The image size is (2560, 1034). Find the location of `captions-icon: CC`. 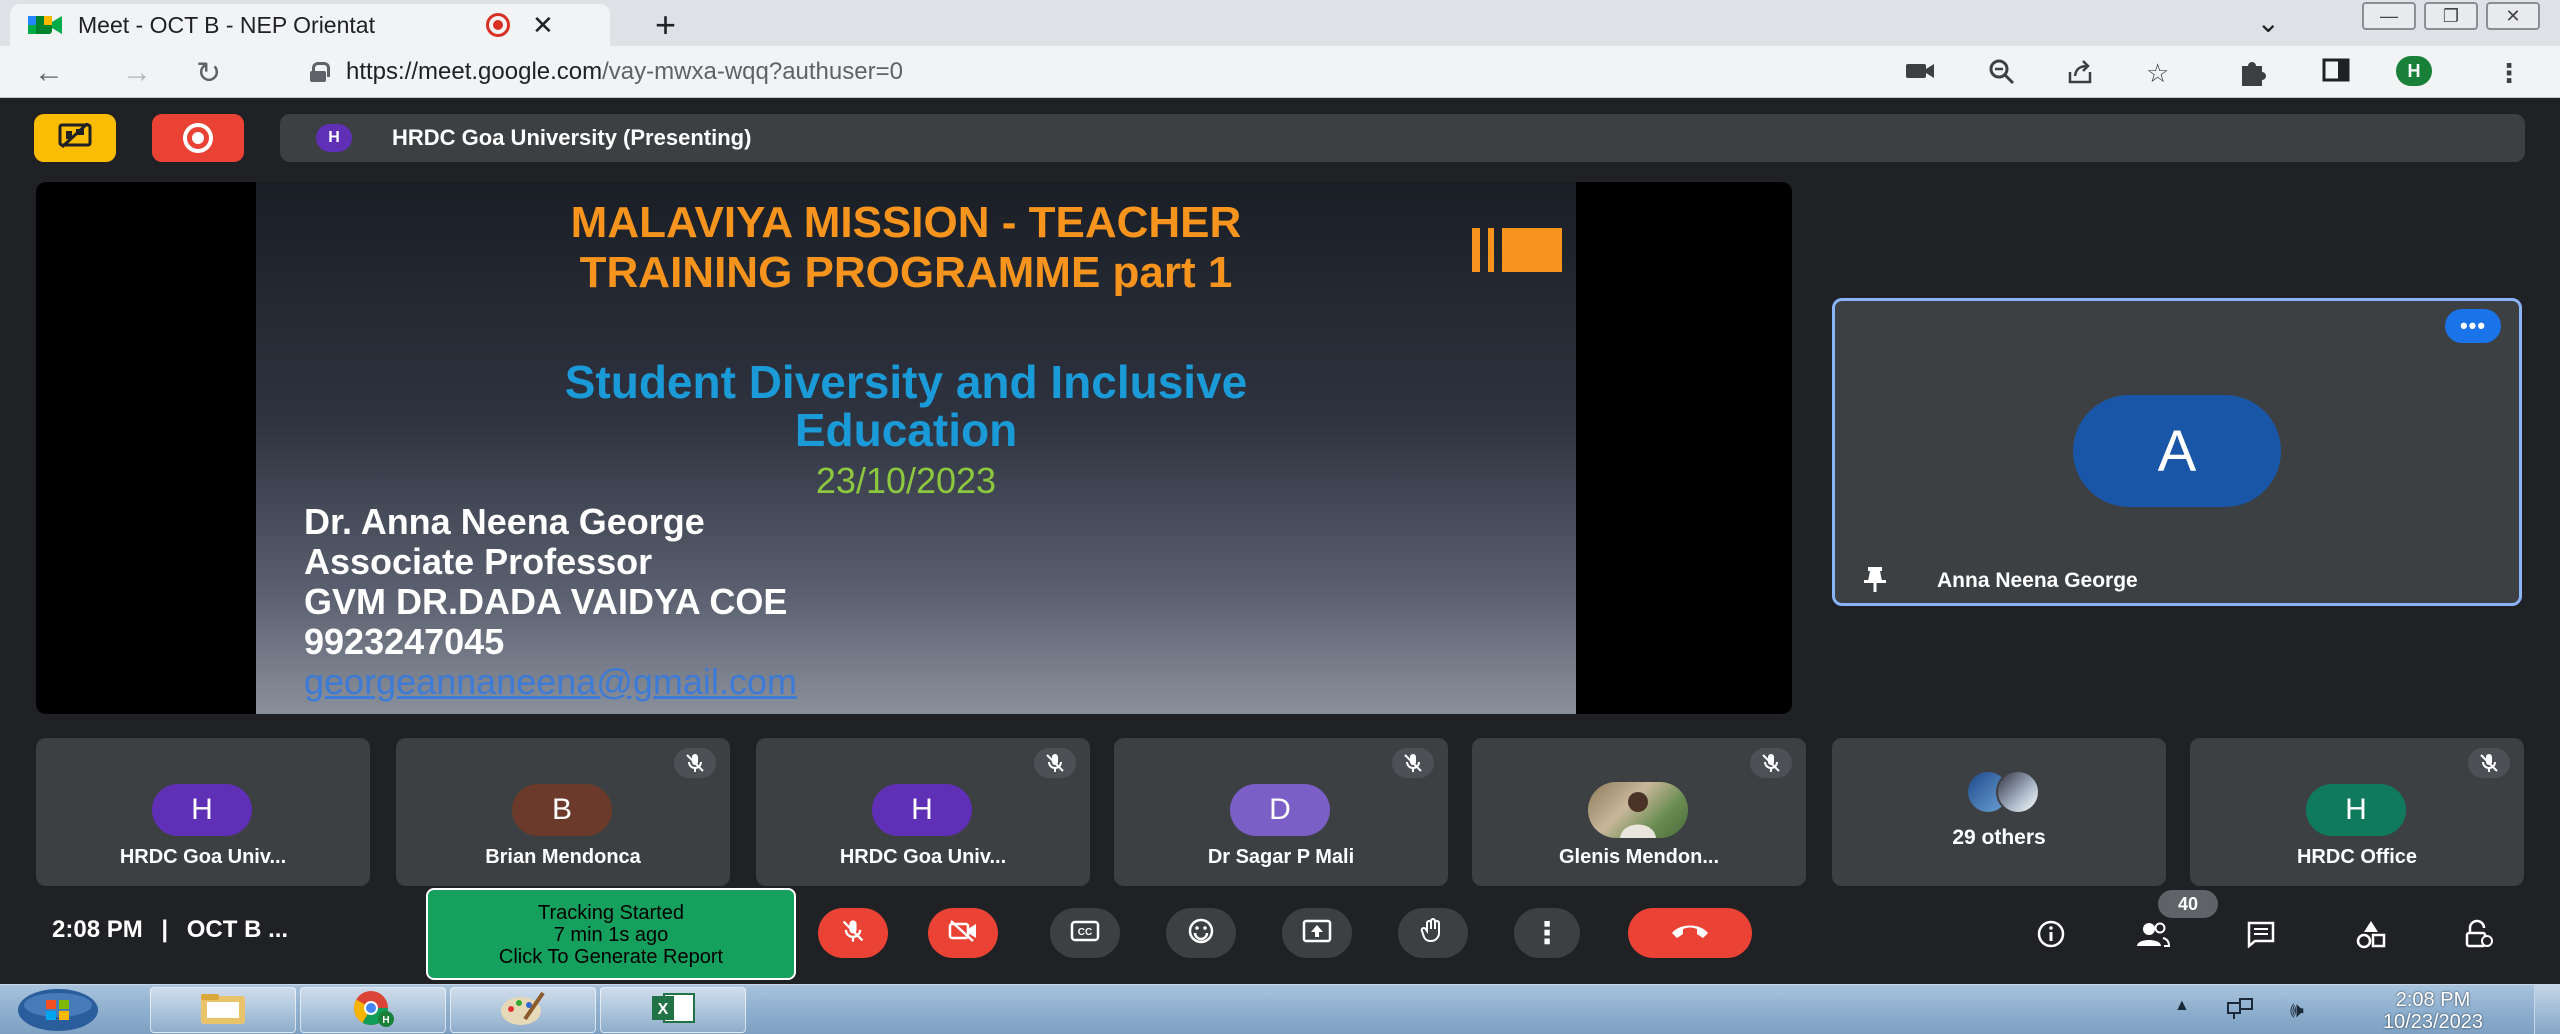

captions-icon: CC is located at coordinates (1085, 933).